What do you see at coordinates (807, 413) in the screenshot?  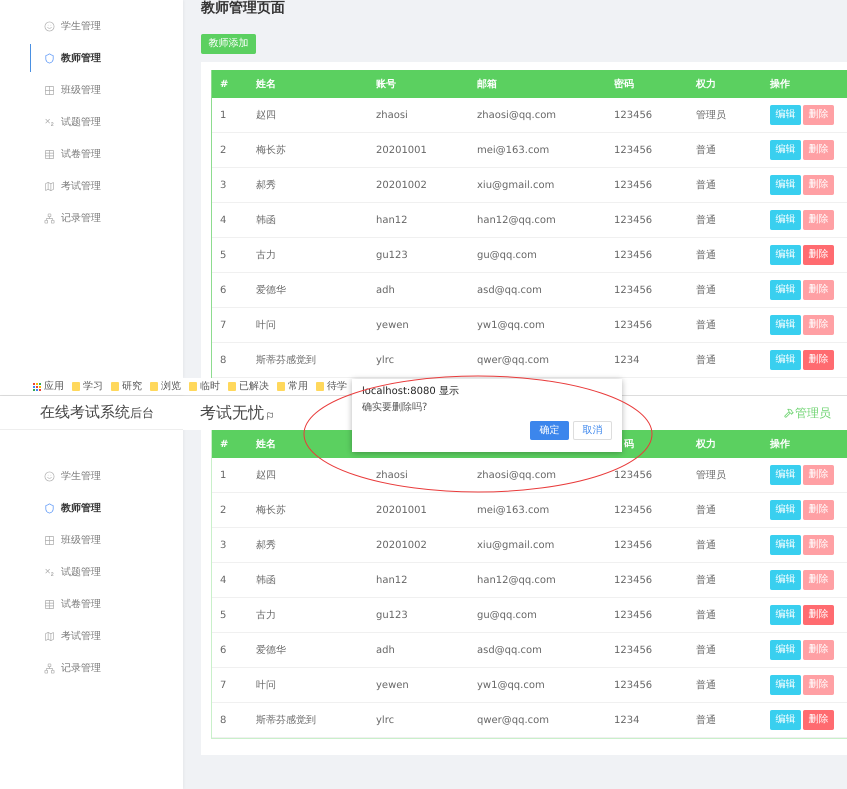 I see `user-link: 管理员` at bounding box center [807, 413].